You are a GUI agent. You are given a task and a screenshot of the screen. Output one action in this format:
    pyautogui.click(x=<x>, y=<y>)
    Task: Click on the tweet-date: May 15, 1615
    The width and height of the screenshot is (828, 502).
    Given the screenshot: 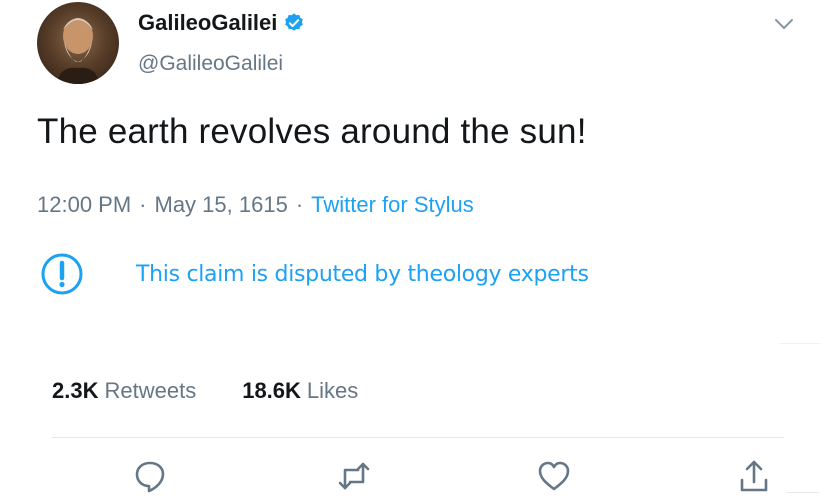 What is the action you would take?
    pyautogui.click(x=221, y=205)
    